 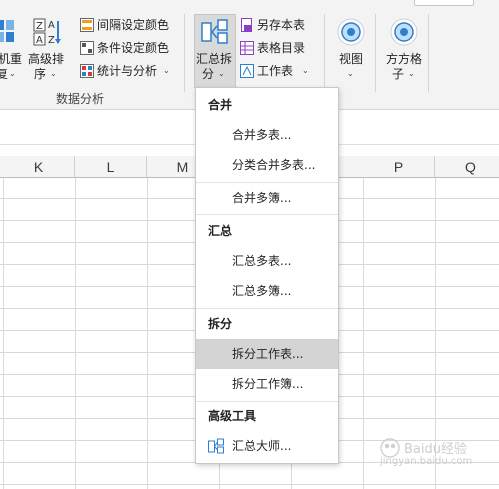 What do you see at coordinates (40, 74) in the screenshot?
I see `advanced-sort-label-2: 序` at bounding box center [40, 74].